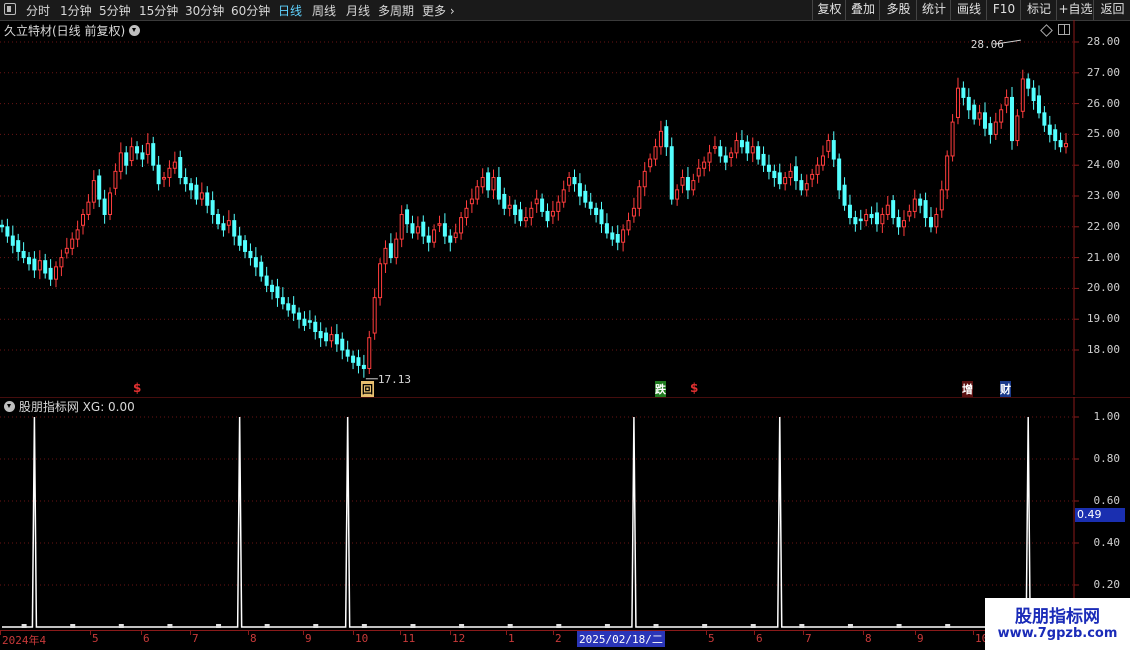 This screenshot has height=650, width=1130. I want to click on toolbar-button-6: 标记, so click(1038, 10).